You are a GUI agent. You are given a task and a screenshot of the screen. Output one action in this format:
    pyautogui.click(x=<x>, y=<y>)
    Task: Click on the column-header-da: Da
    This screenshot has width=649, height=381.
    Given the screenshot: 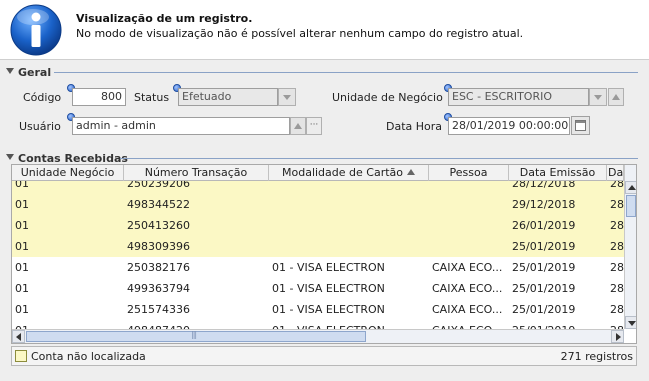 What is the action you would take?
    pyautogui.click(x=615, y=173)
    